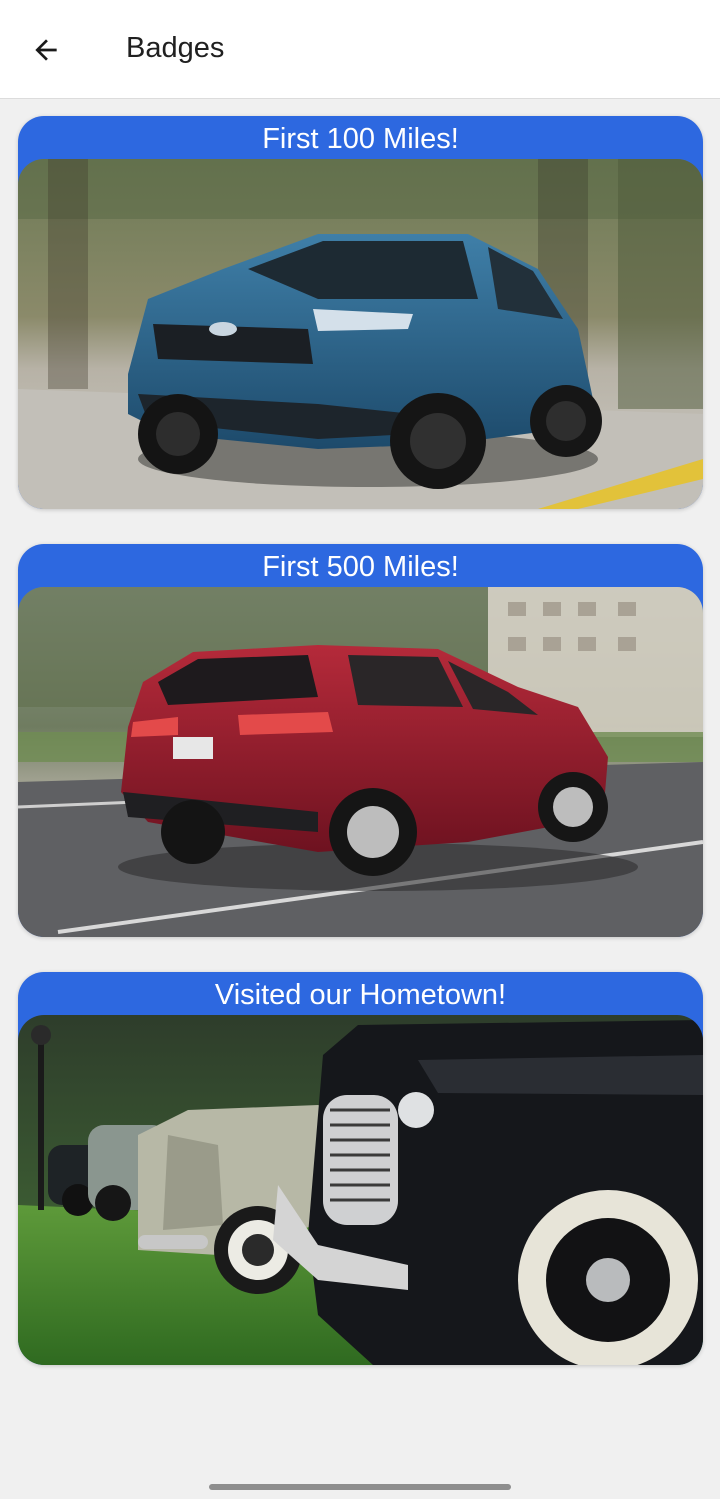 The image size is (720, 1499). What do you see at coordinates (360, 49) in the screenshot?
I see `app-bar: Badges` at bounding box center [360, 49].